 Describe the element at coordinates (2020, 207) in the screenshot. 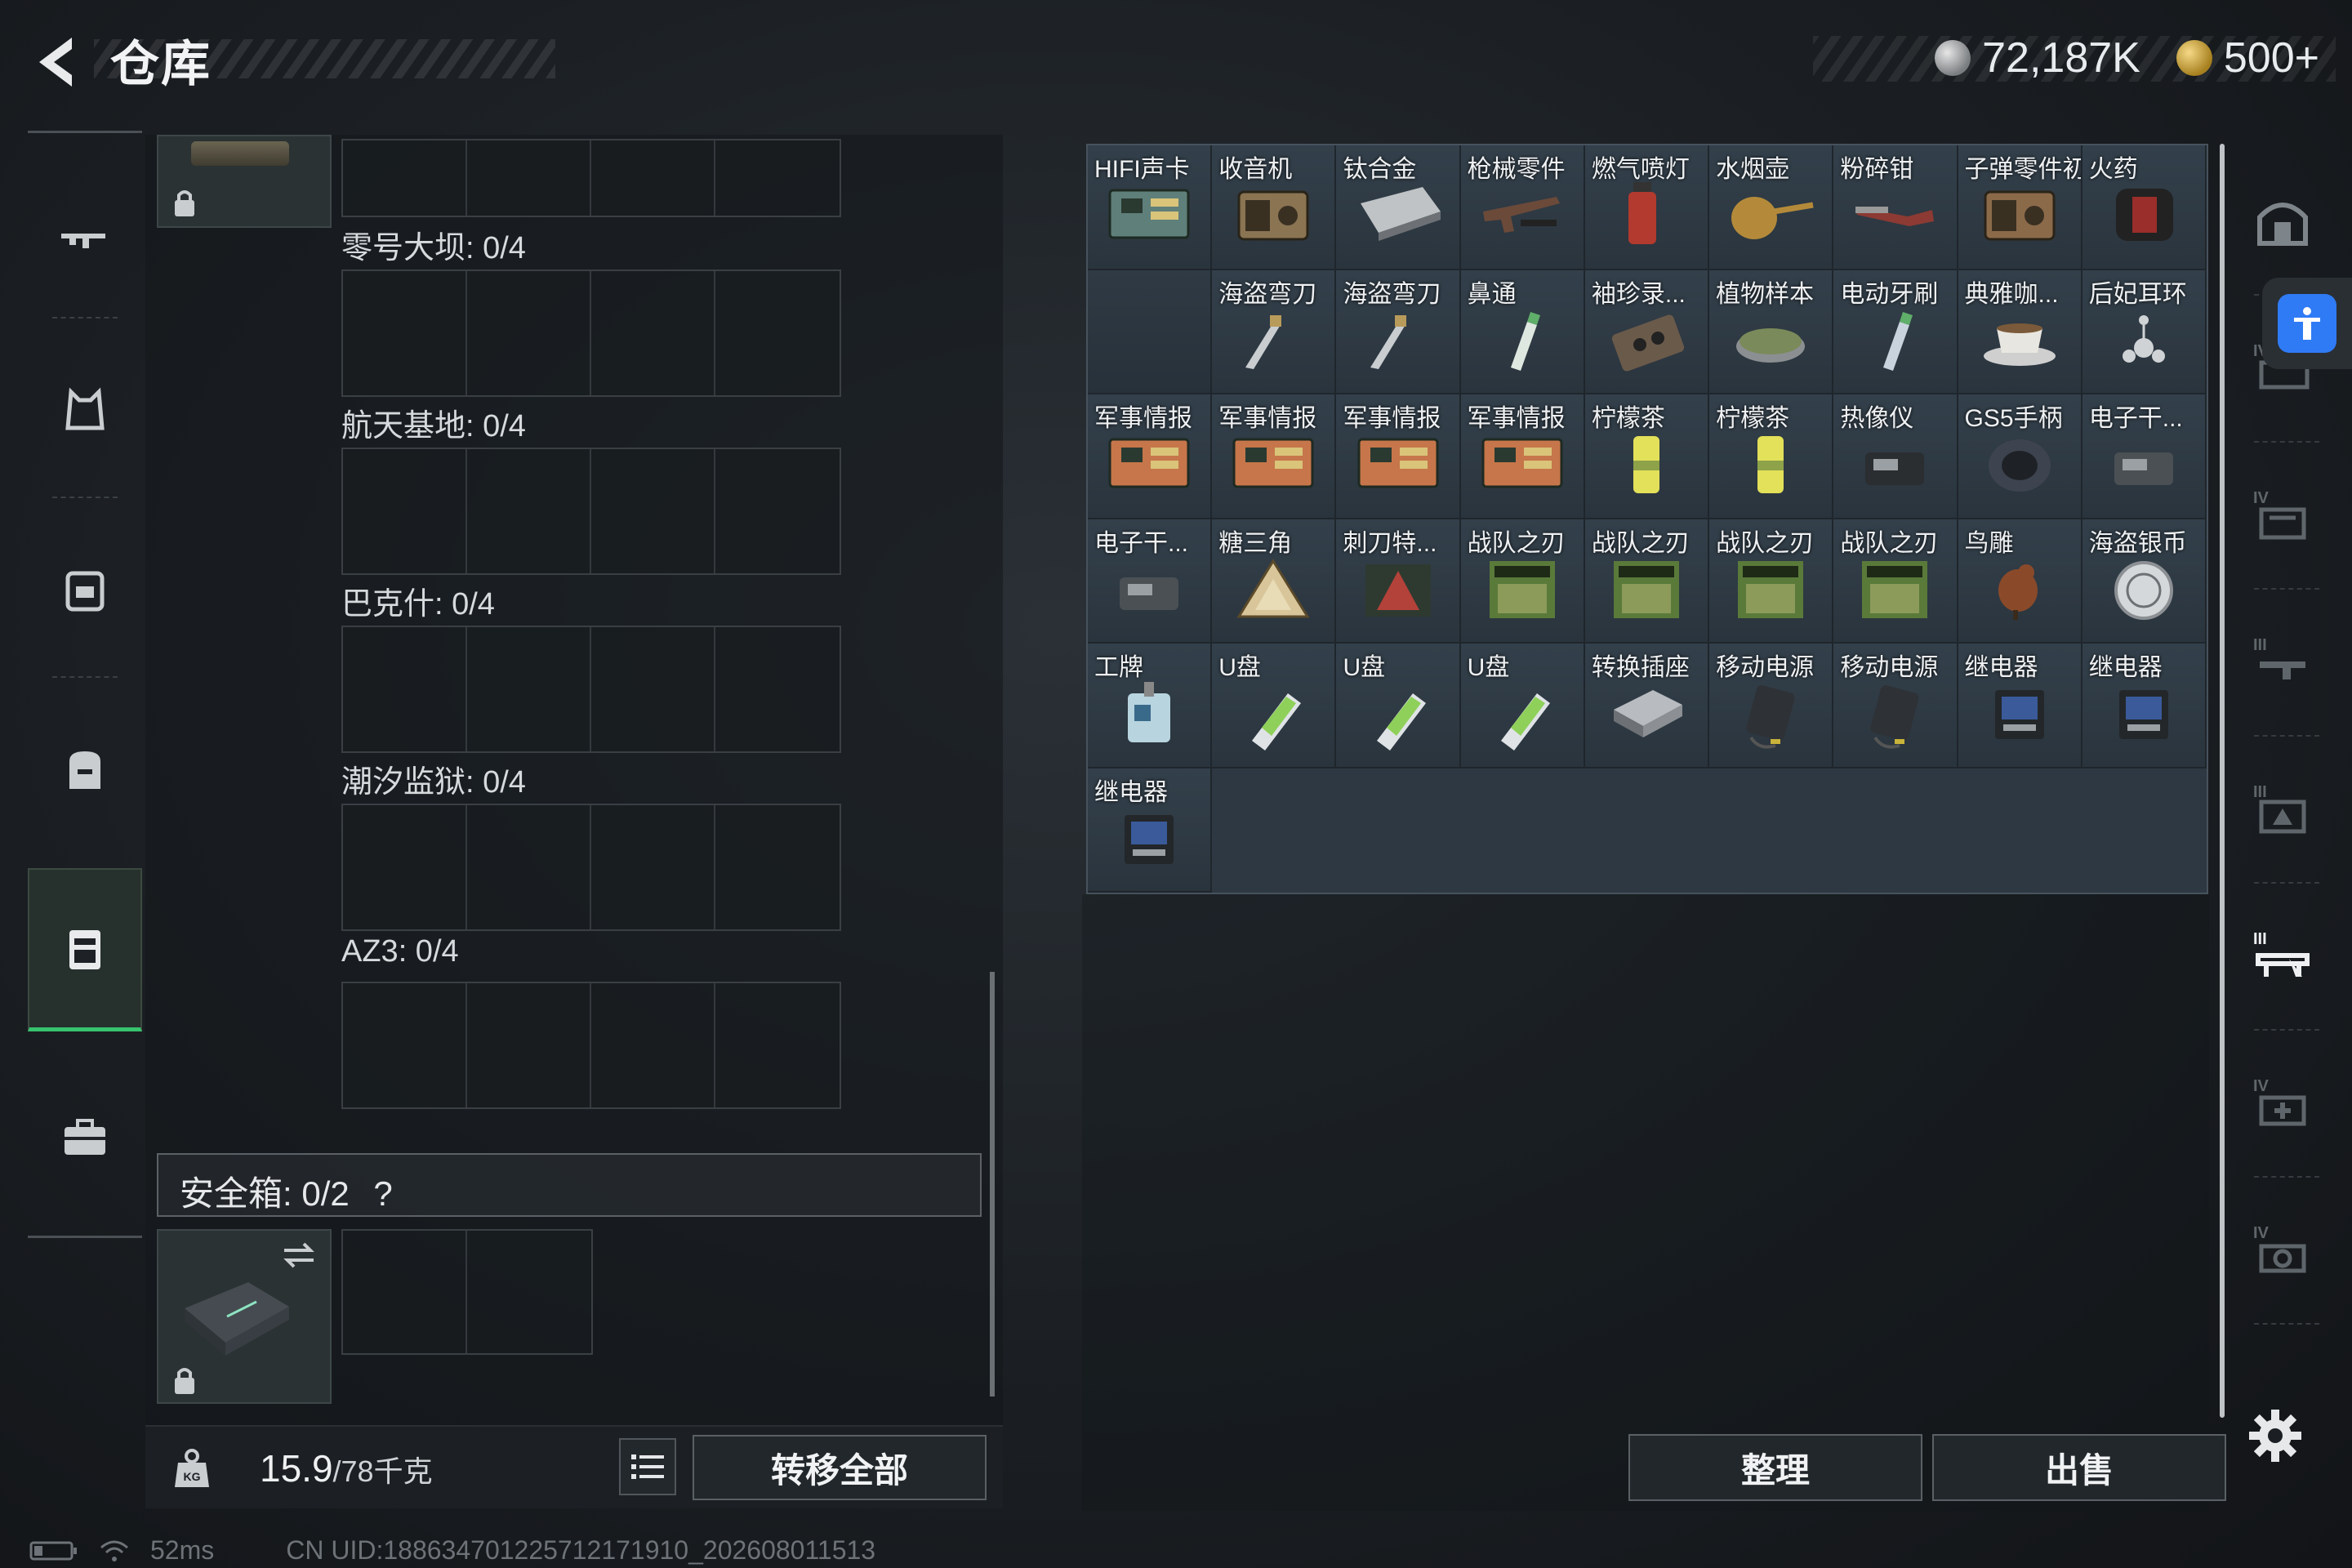

I see `inventory-item: 子弹零件初` at that location.